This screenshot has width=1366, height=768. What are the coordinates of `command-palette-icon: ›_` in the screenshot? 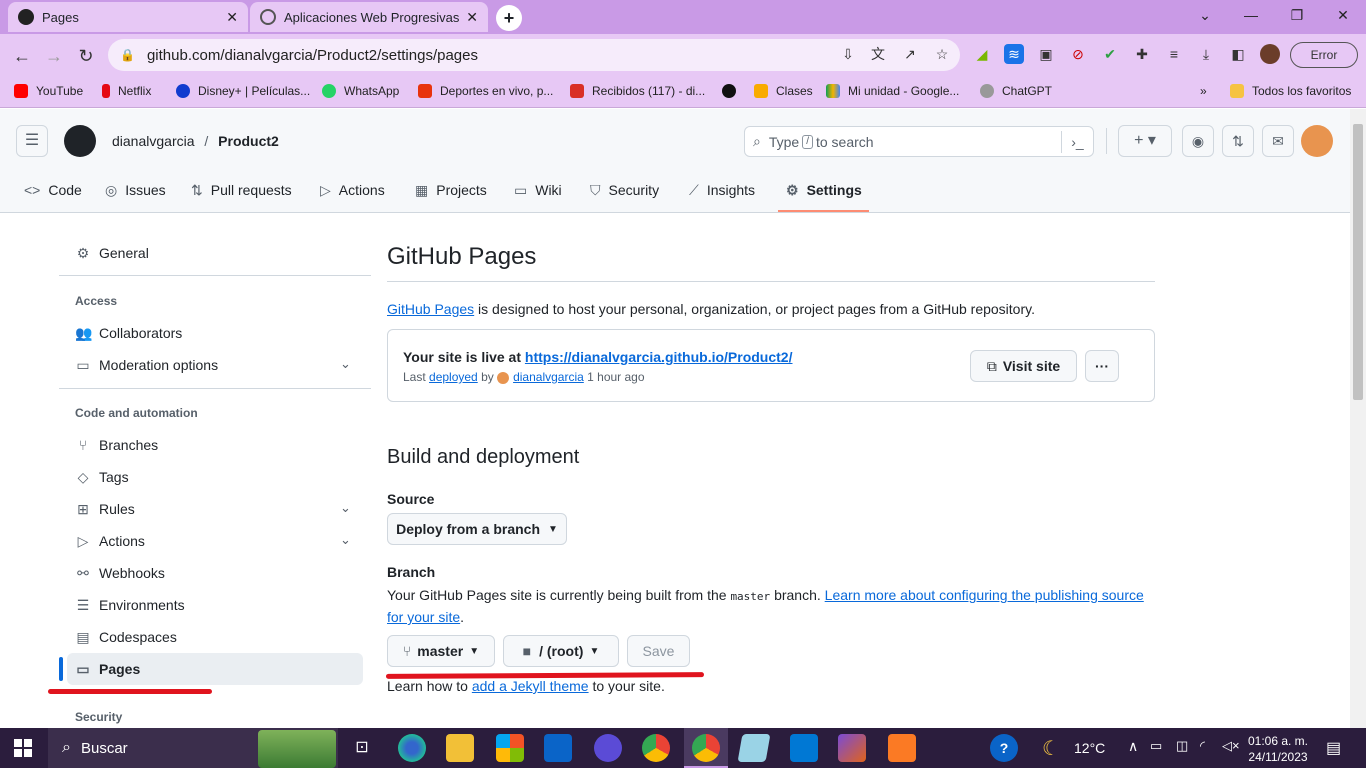 It's located at (1077, 142).